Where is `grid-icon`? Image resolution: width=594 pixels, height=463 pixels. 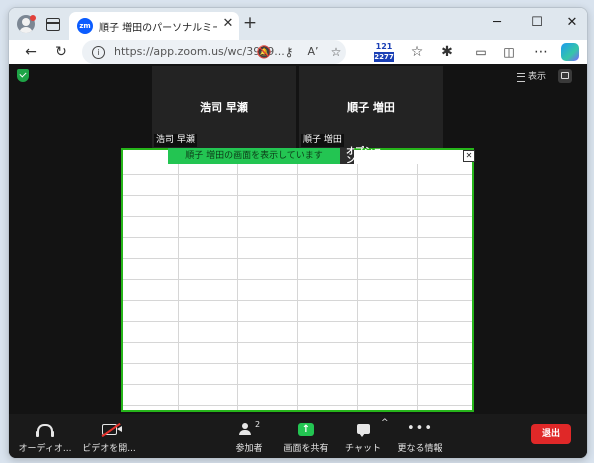 grid-icon is located at coordinates (521, 77).